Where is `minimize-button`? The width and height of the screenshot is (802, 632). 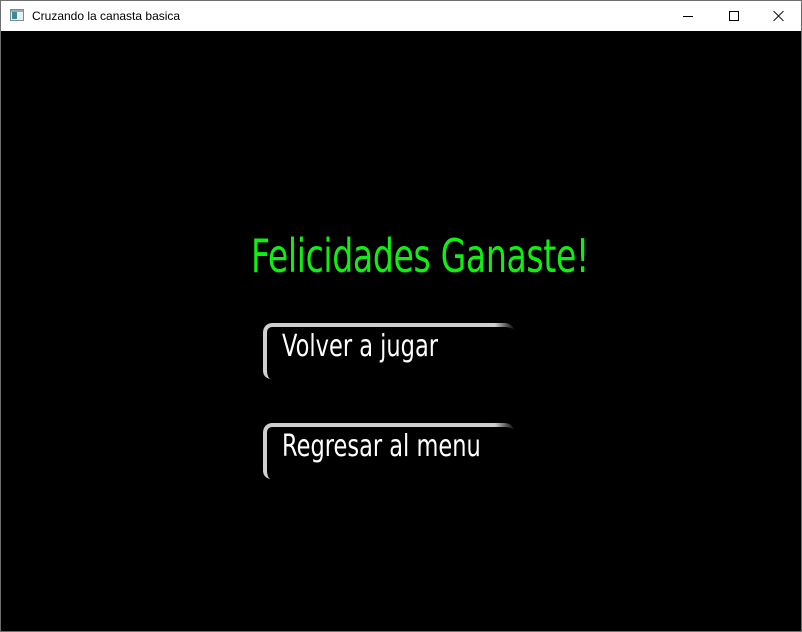
minimize-button is located at coordinates (688, 16).